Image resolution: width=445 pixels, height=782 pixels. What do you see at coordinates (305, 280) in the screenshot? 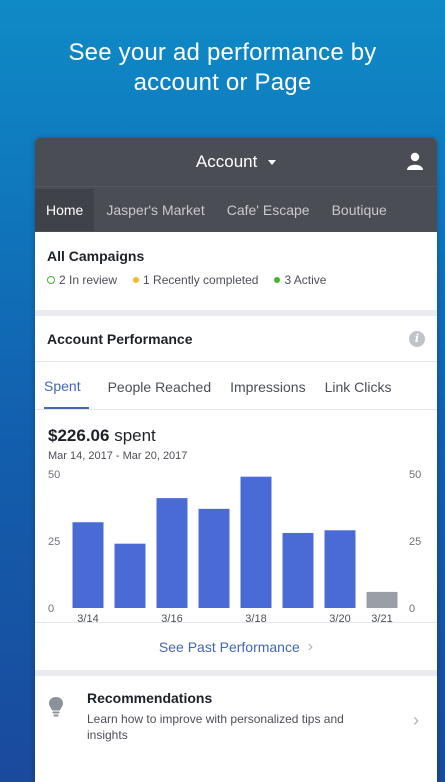
I see `active-label: 3 Active` at bounding box center [305, 280].